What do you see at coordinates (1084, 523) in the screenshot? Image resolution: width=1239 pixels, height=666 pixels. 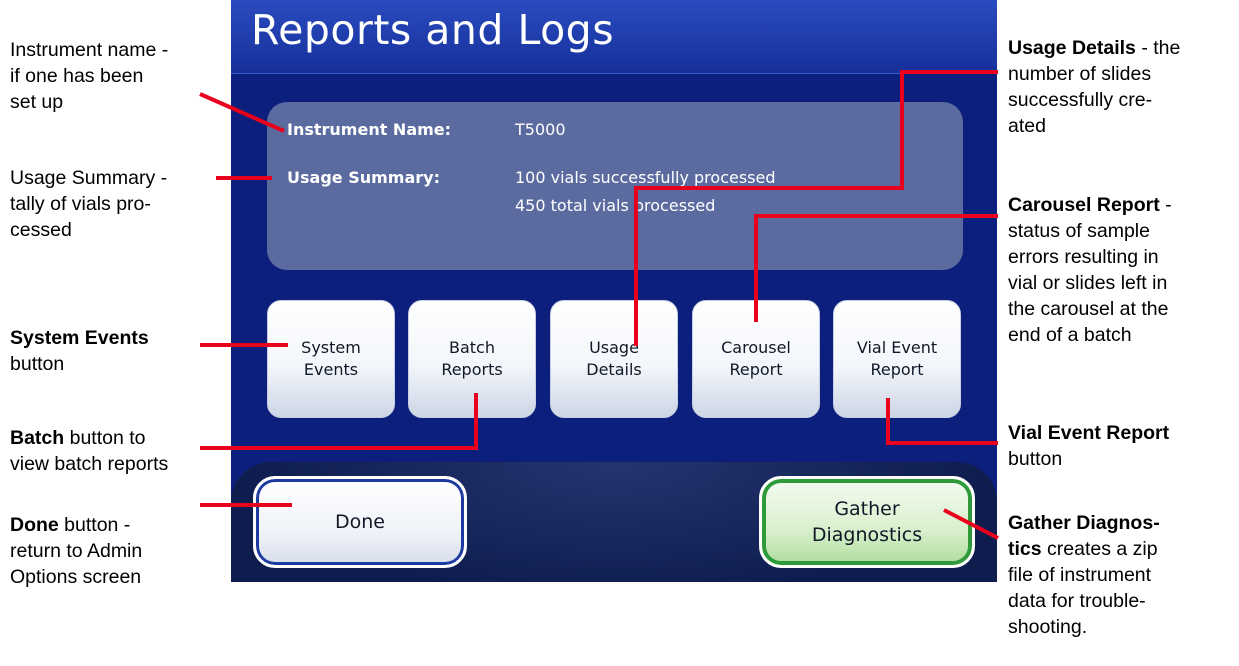 I see `annotation-bold: Gather Diagnos-` at bounding box center [1084, 523].